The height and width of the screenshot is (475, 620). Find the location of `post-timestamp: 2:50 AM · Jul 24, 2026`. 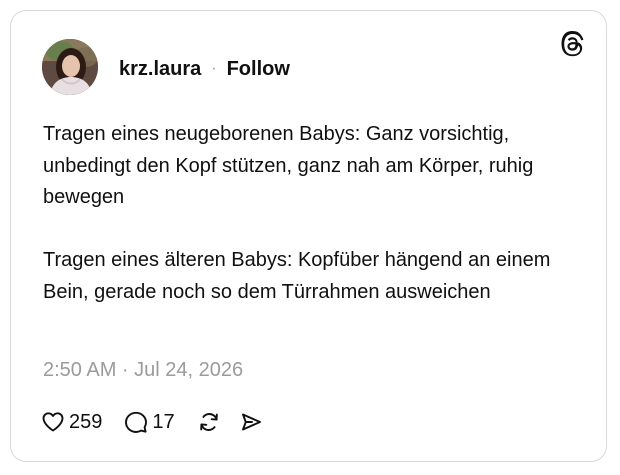

post-timestamp: 2:50 AM · Jul 24, 2026 is located at coordinates (143, 370).